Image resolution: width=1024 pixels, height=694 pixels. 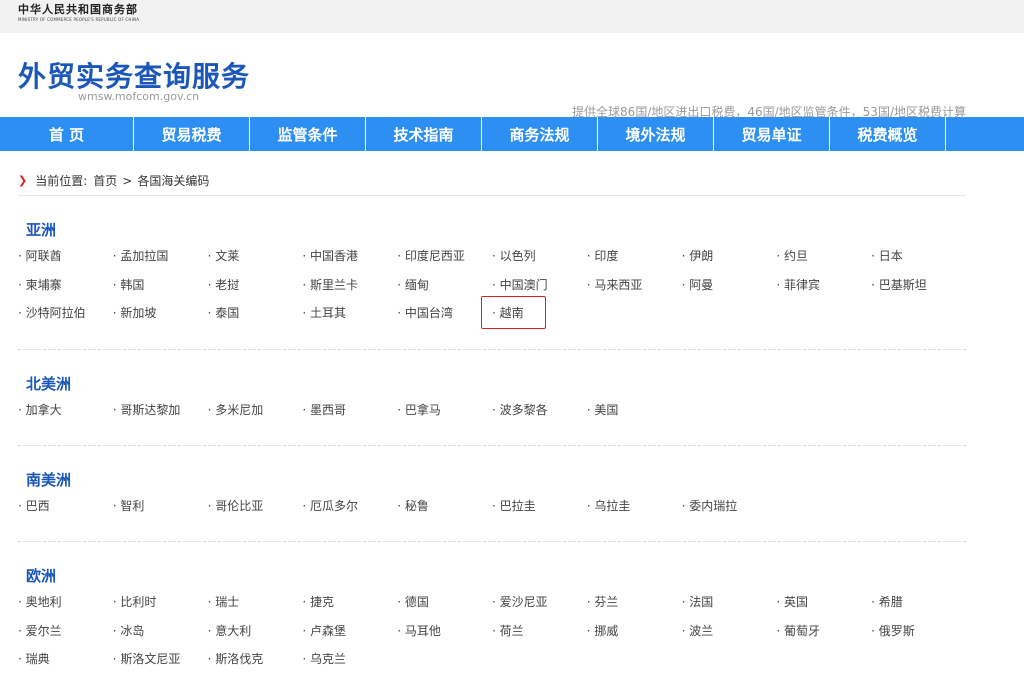 I want to click on country-link: · 瑞士, so click(x=255, y=610).